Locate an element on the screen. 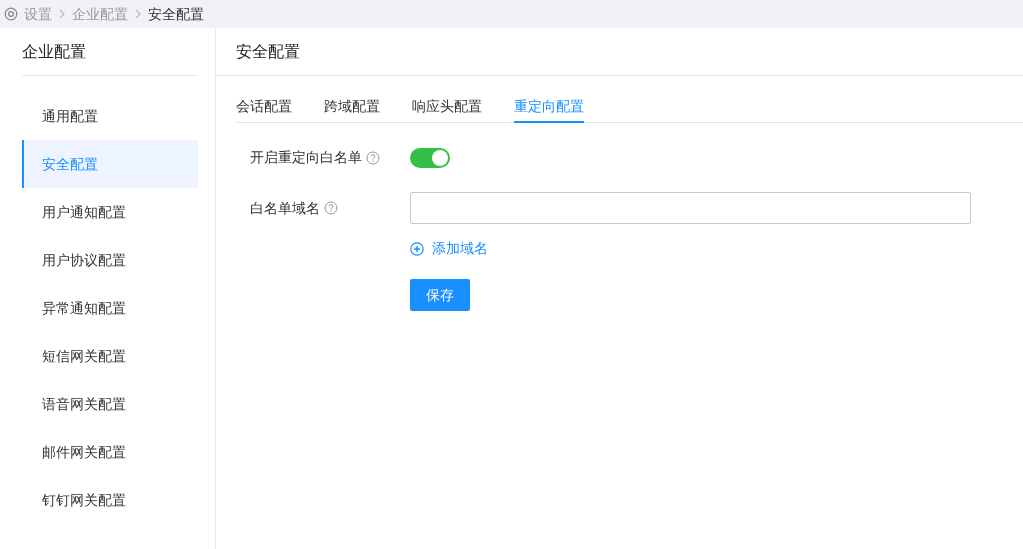  sidebar-title: 企业配置 is located at coordinates (110, 52).